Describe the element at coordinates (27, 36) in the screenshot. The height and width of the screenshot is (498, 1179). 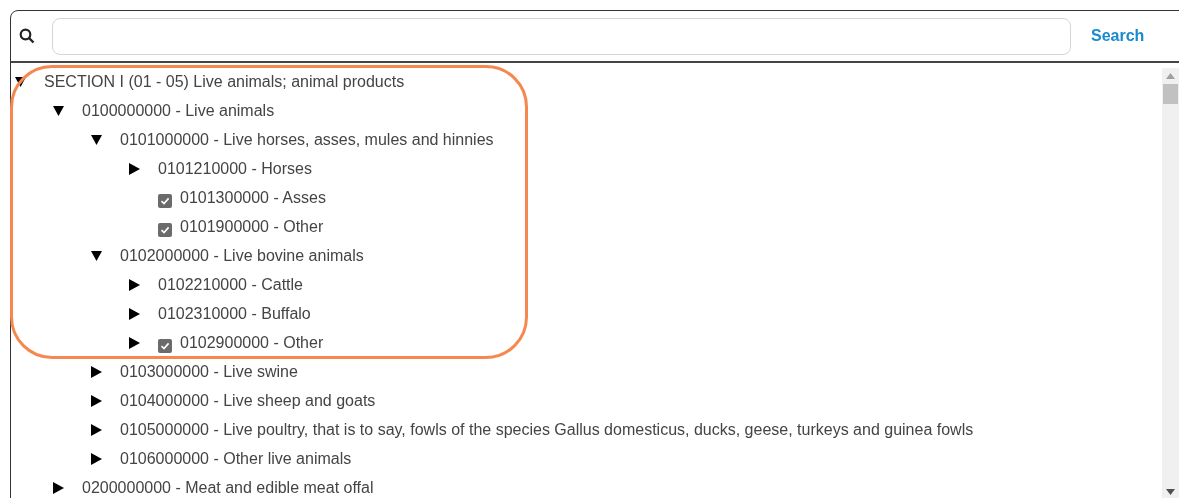
I see `search-icon` at that location.